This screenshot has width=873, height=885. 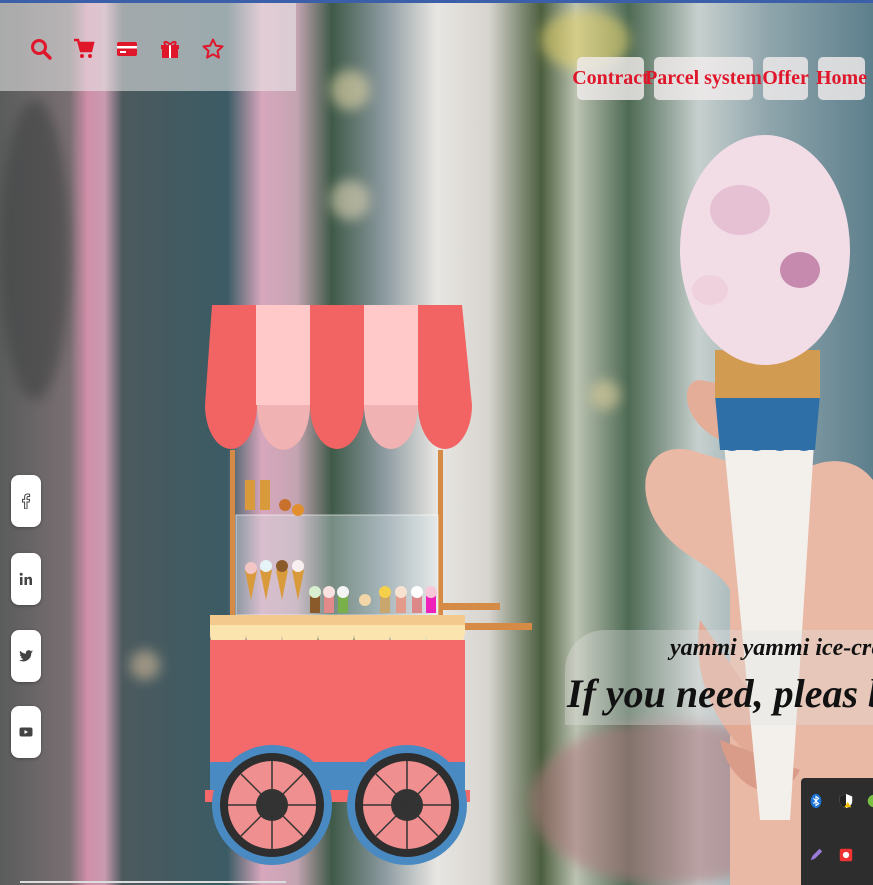 What do you see at coordinates (816, 855) in the screenshot?
I see `pen-icon` at bounding box center [816, 855].